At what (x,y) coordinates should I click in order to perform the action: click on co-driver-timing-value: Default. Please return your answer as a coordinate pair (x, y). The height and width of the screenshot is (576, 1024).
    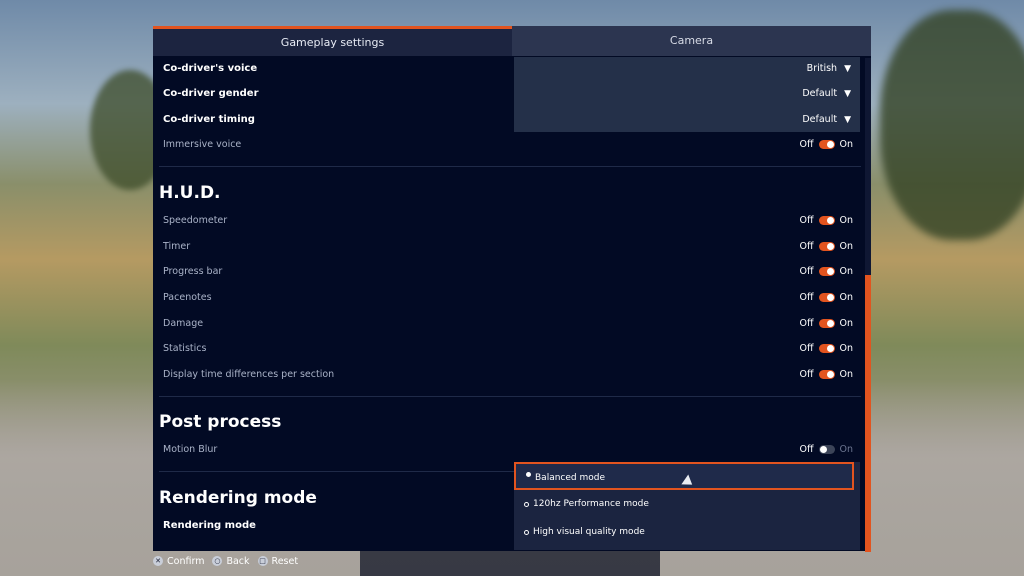
    Looking at the image, I should click on (820, 119).